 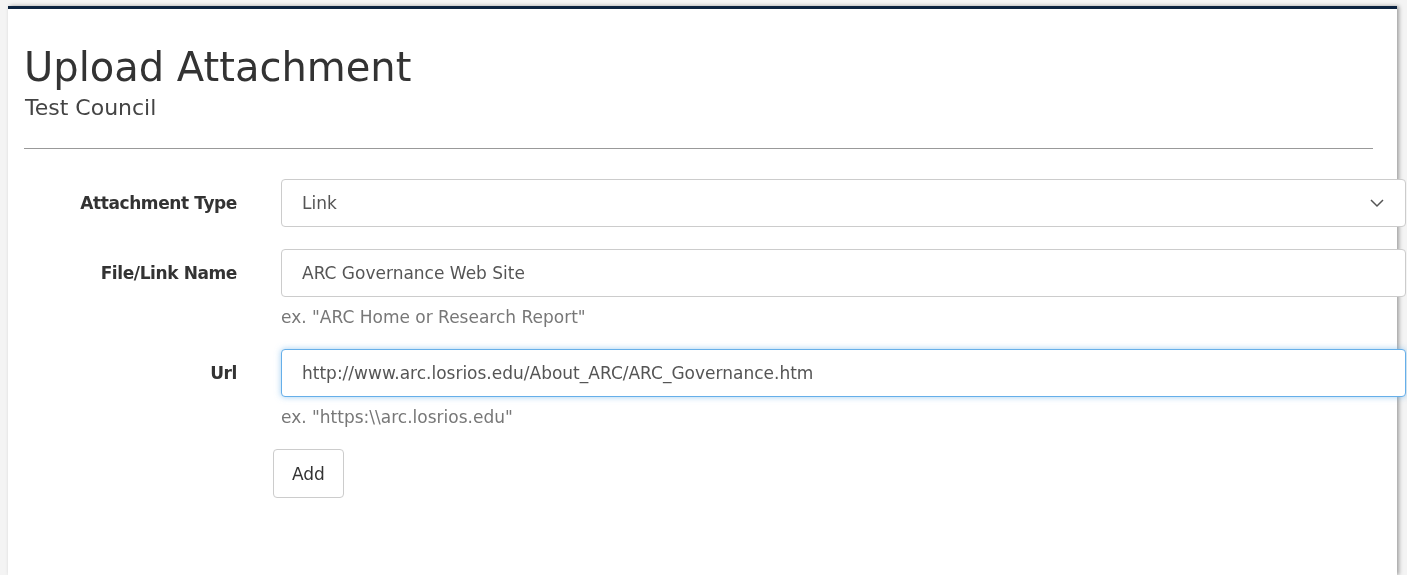 I want to click on chevron-down-icon, so click(x=1377, y=203).